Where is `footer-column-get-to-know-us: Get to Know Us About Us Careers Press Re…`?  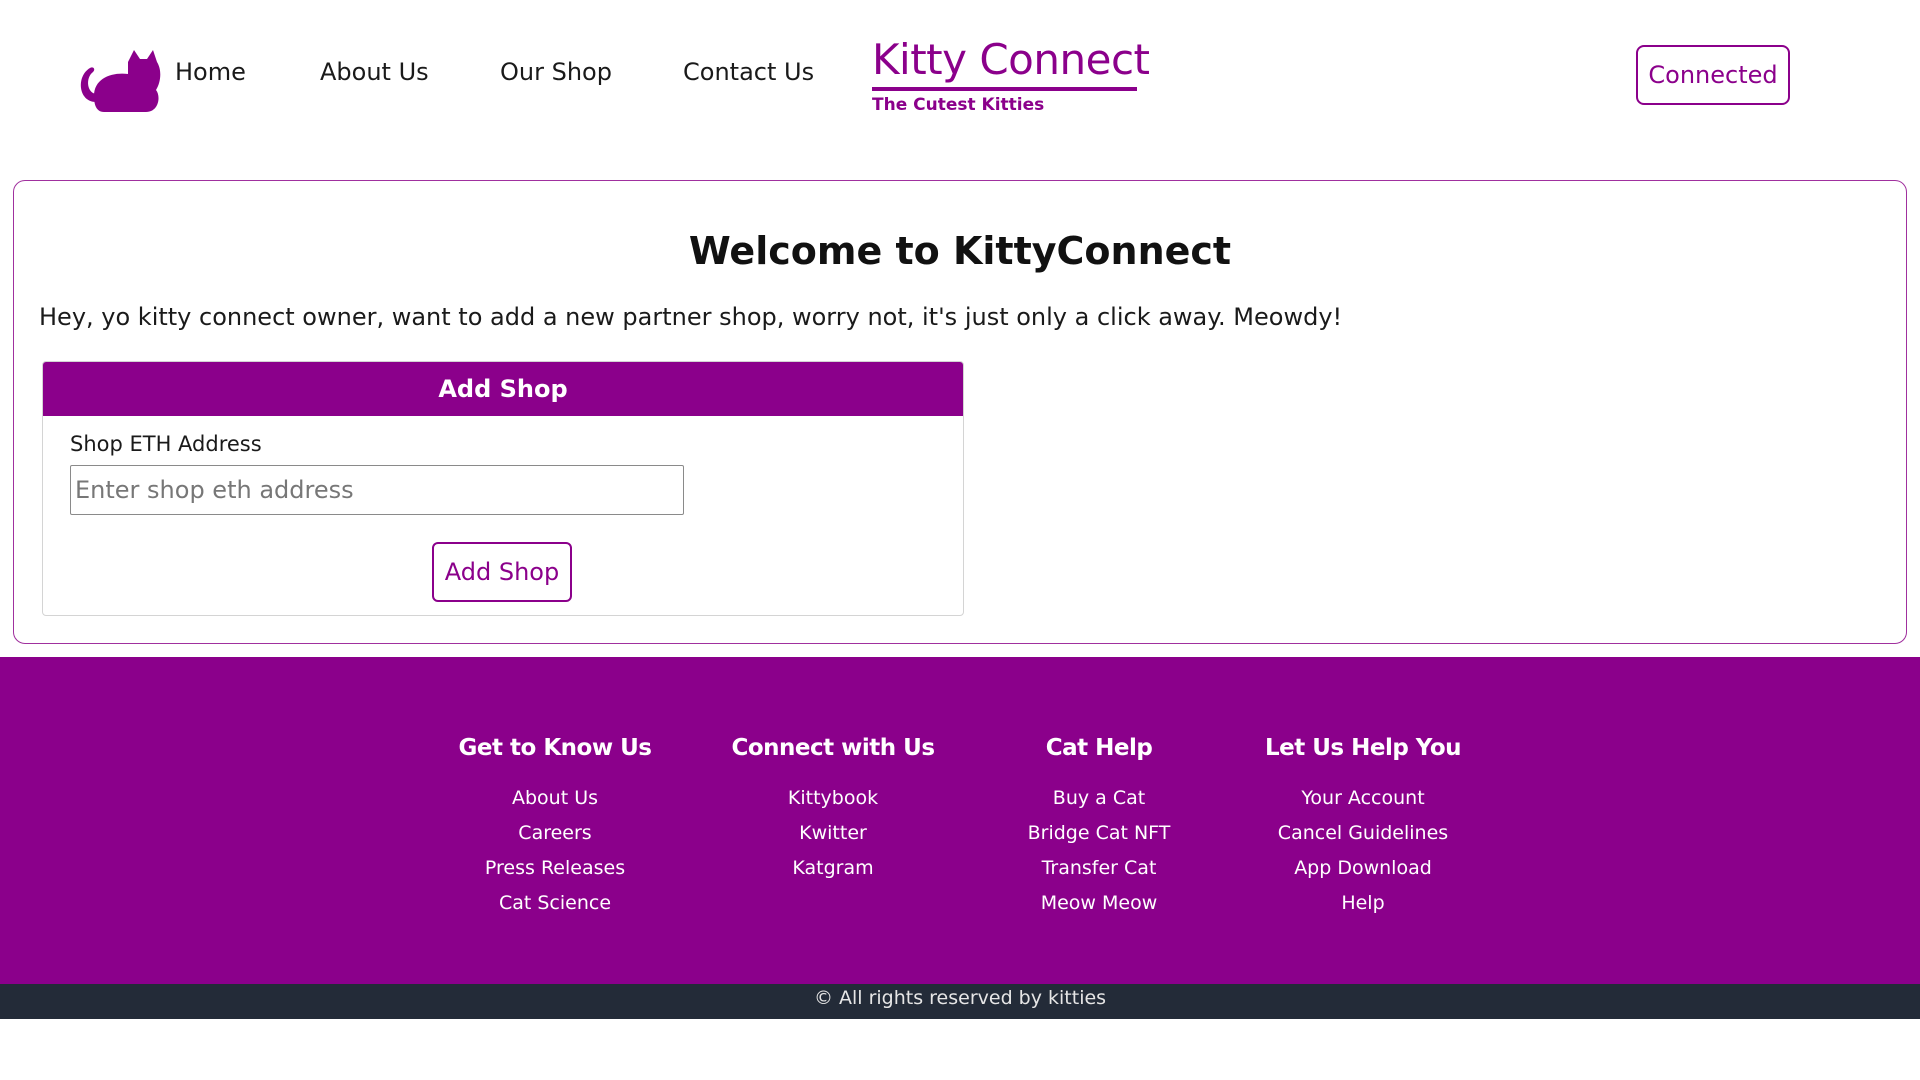 footer-column-get-to-know-us: Get to Know Us About Us Careers Press Re… is located at coordinates (555, 828).